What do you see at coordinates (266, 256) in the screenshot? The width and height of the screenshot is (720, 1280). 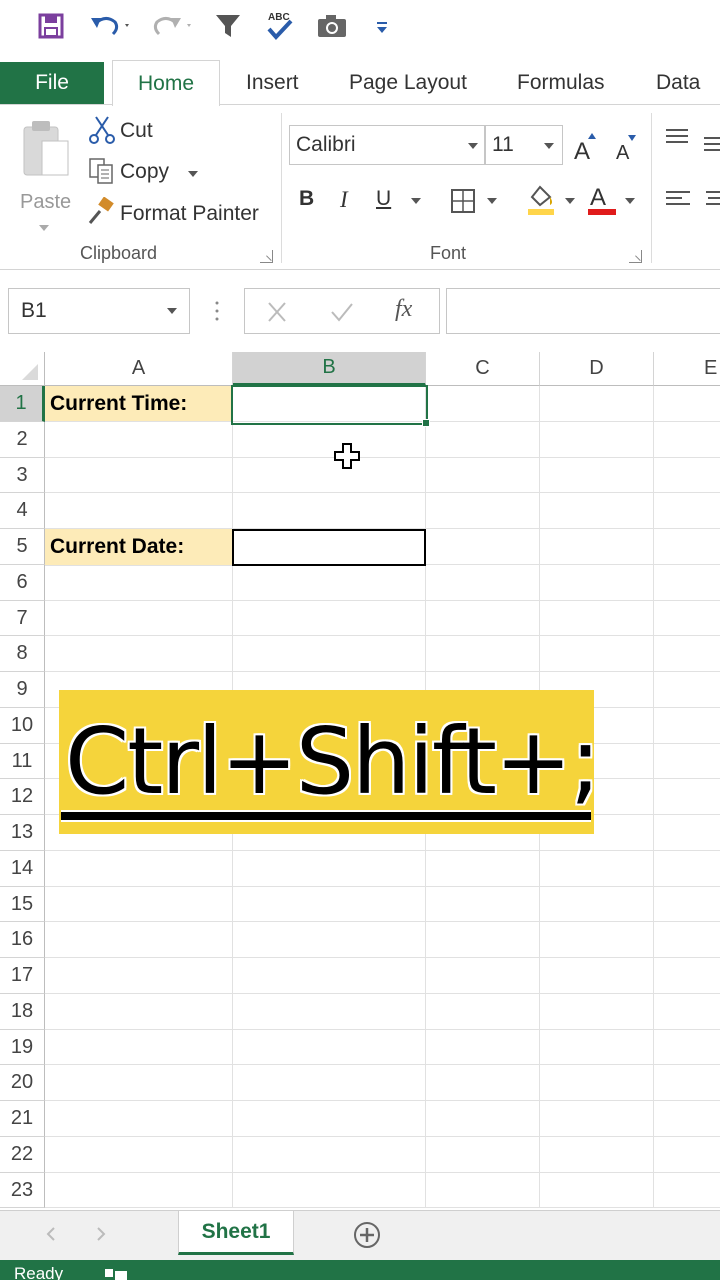 I see `clipboard-dialog-launcher-icon` at bounding box center [266, 256].